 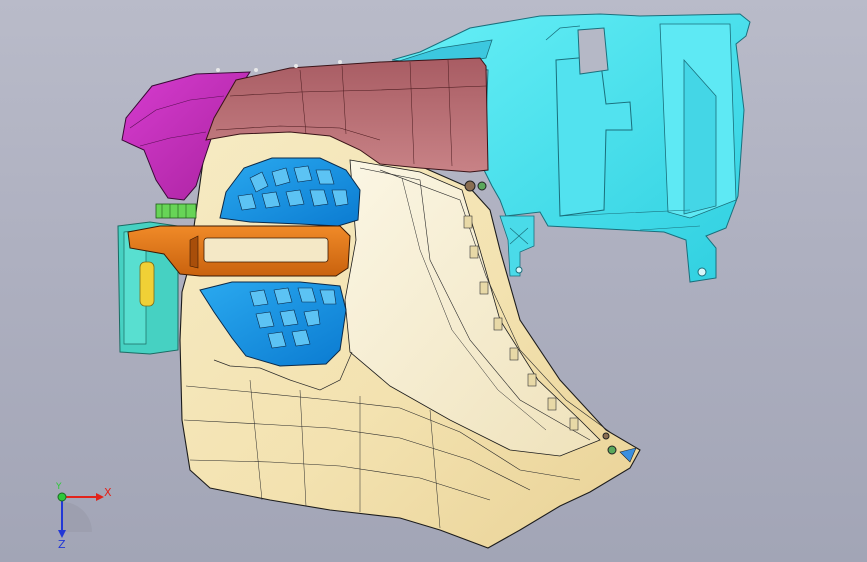 I want to click on y-axis-label: Y, so click(x=59, y=487).